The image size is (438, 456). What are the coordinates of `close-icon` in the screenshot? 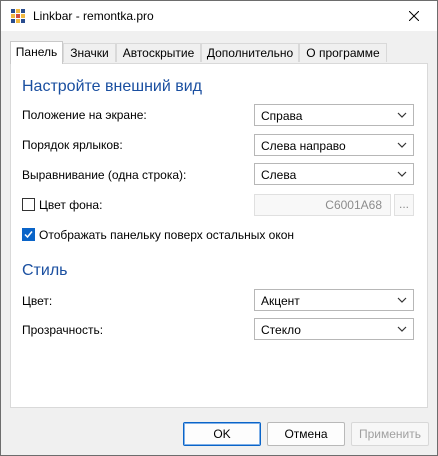 It's located at (414, 16).